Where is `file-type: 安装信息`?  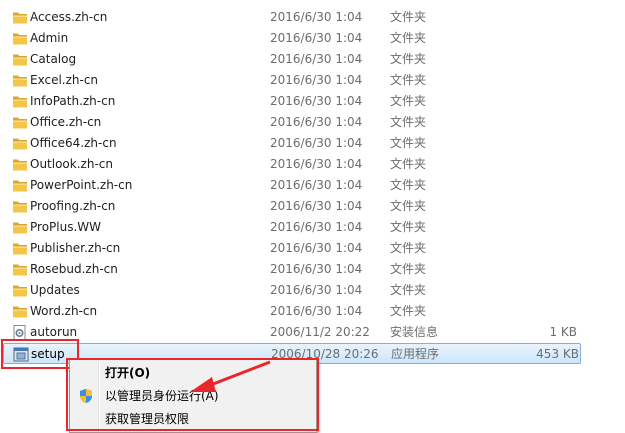
file-type: 安装信息 is located at coordinates (414, 332).